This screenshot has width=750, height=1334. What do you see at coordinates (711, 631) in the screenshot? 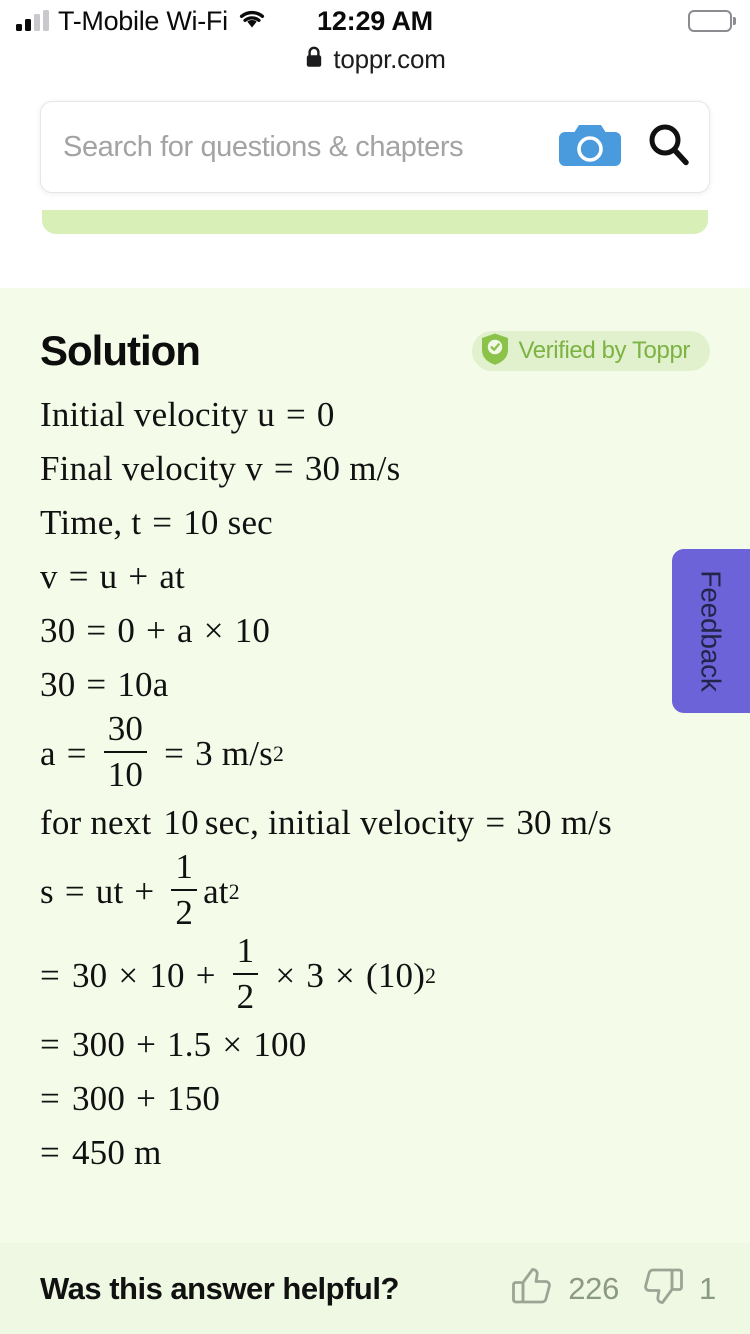
I see `feedback-tab: Feedback` at bounding box center [711, 631].